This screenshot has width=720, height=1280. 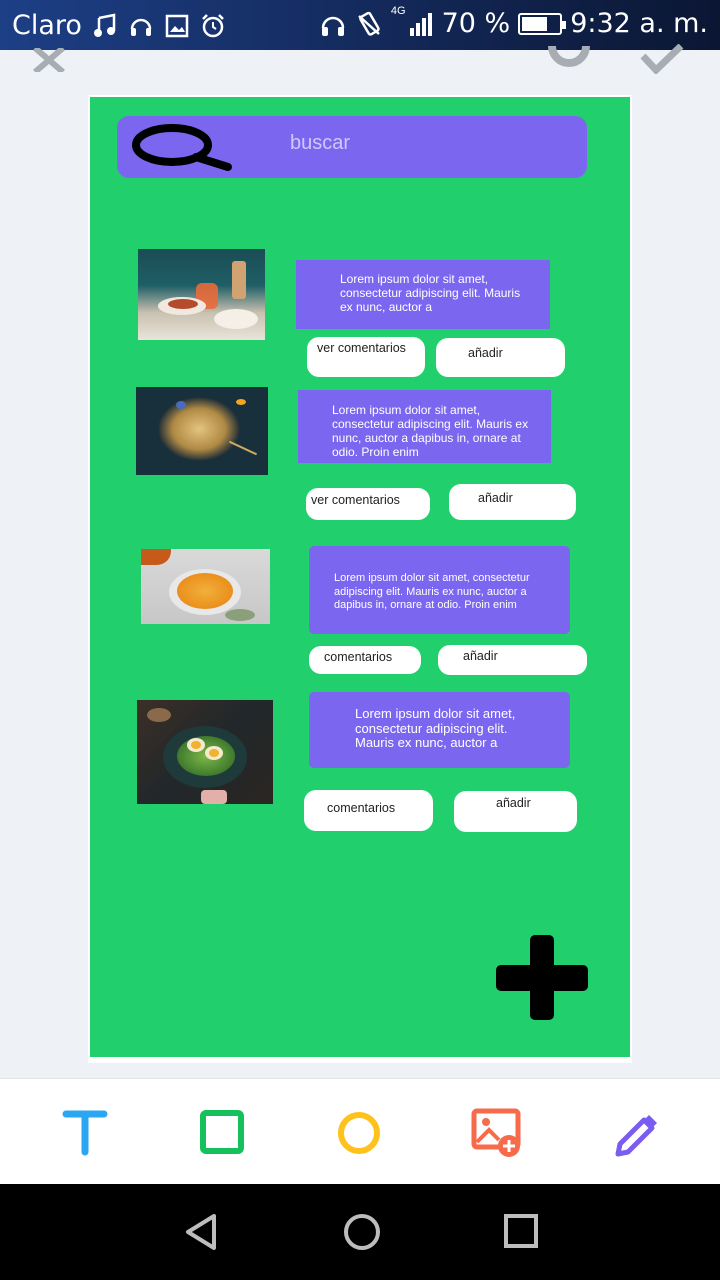 What do you see at coordinates (141, 27) in the screenshot?
I see `headset-icon` at bounding box center [141, 27].